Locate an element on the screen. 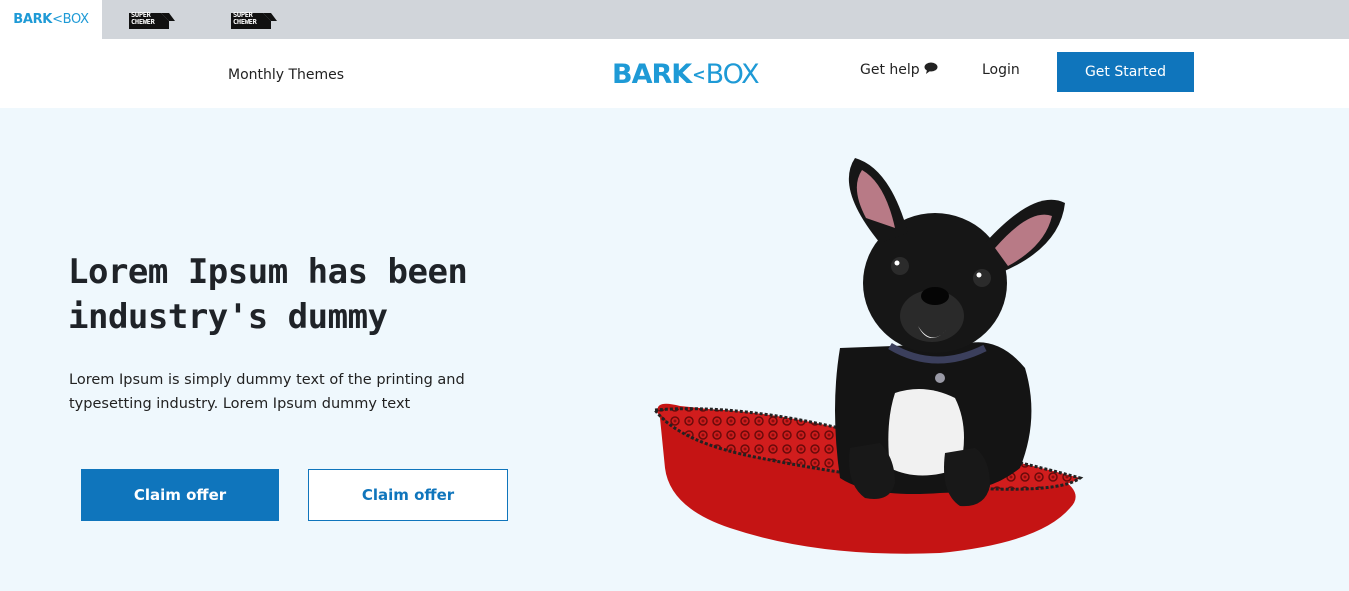  chat-bubble-icon is located at coordinates (931, 70).